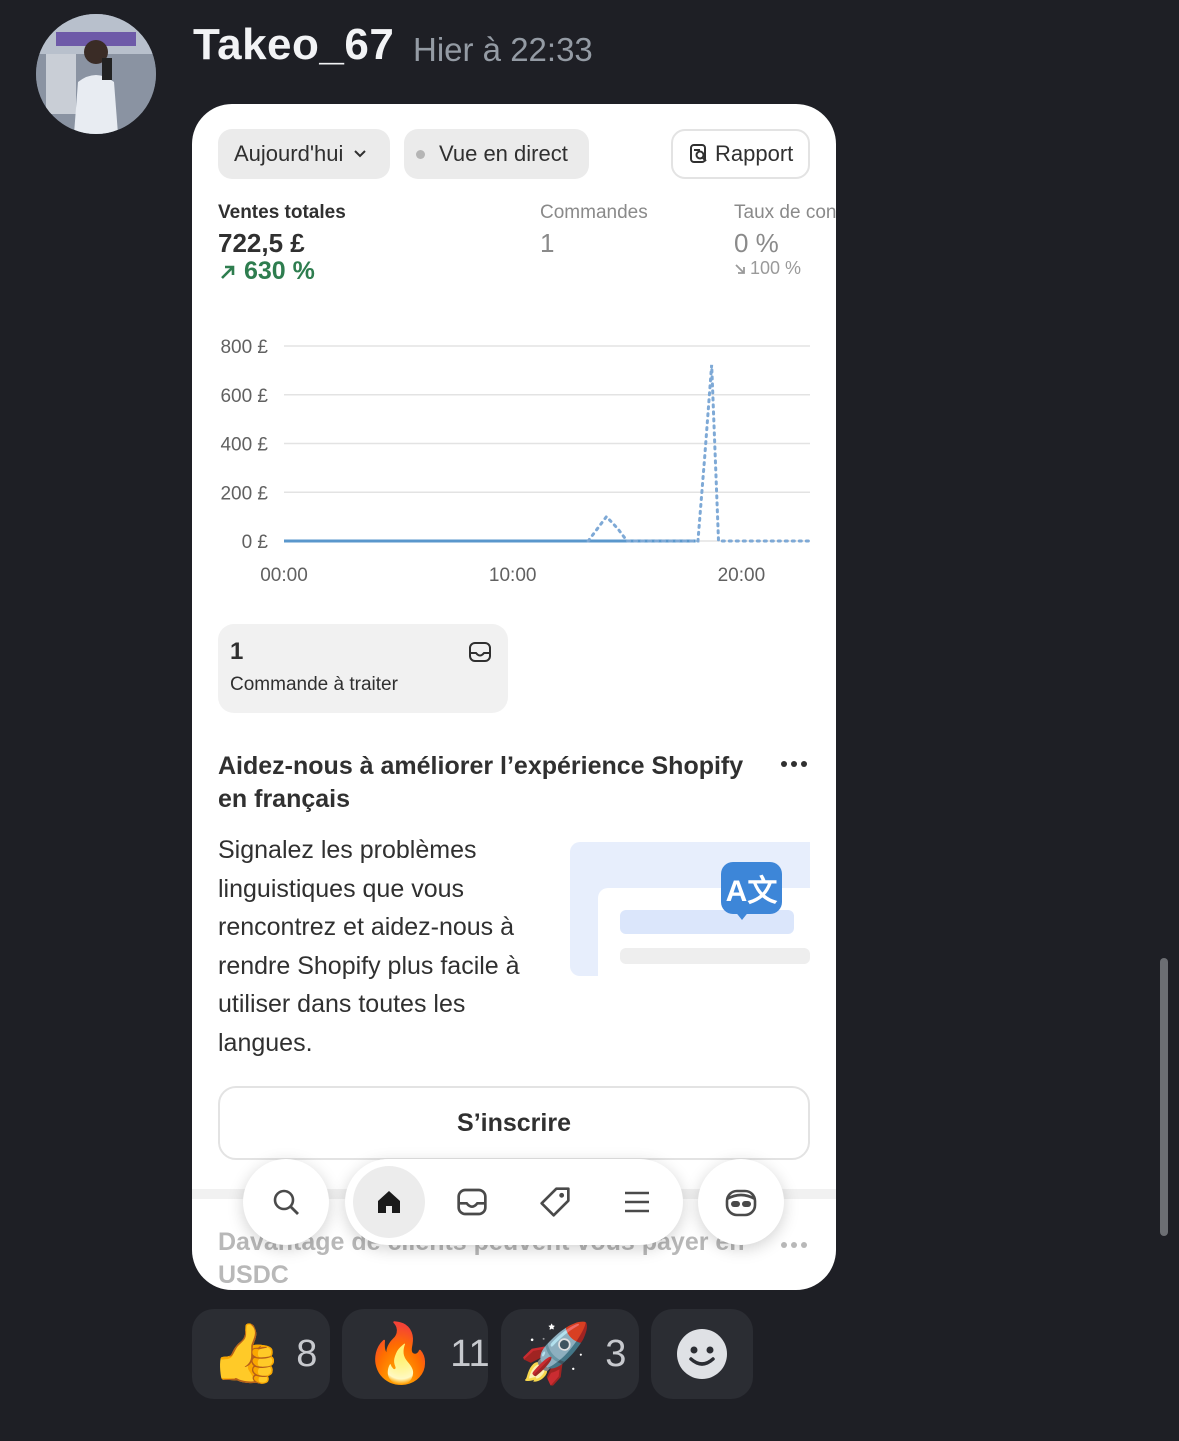 This screenshot has height=1441, width=1179. I want to click on avatar-image, so click(96, 74).